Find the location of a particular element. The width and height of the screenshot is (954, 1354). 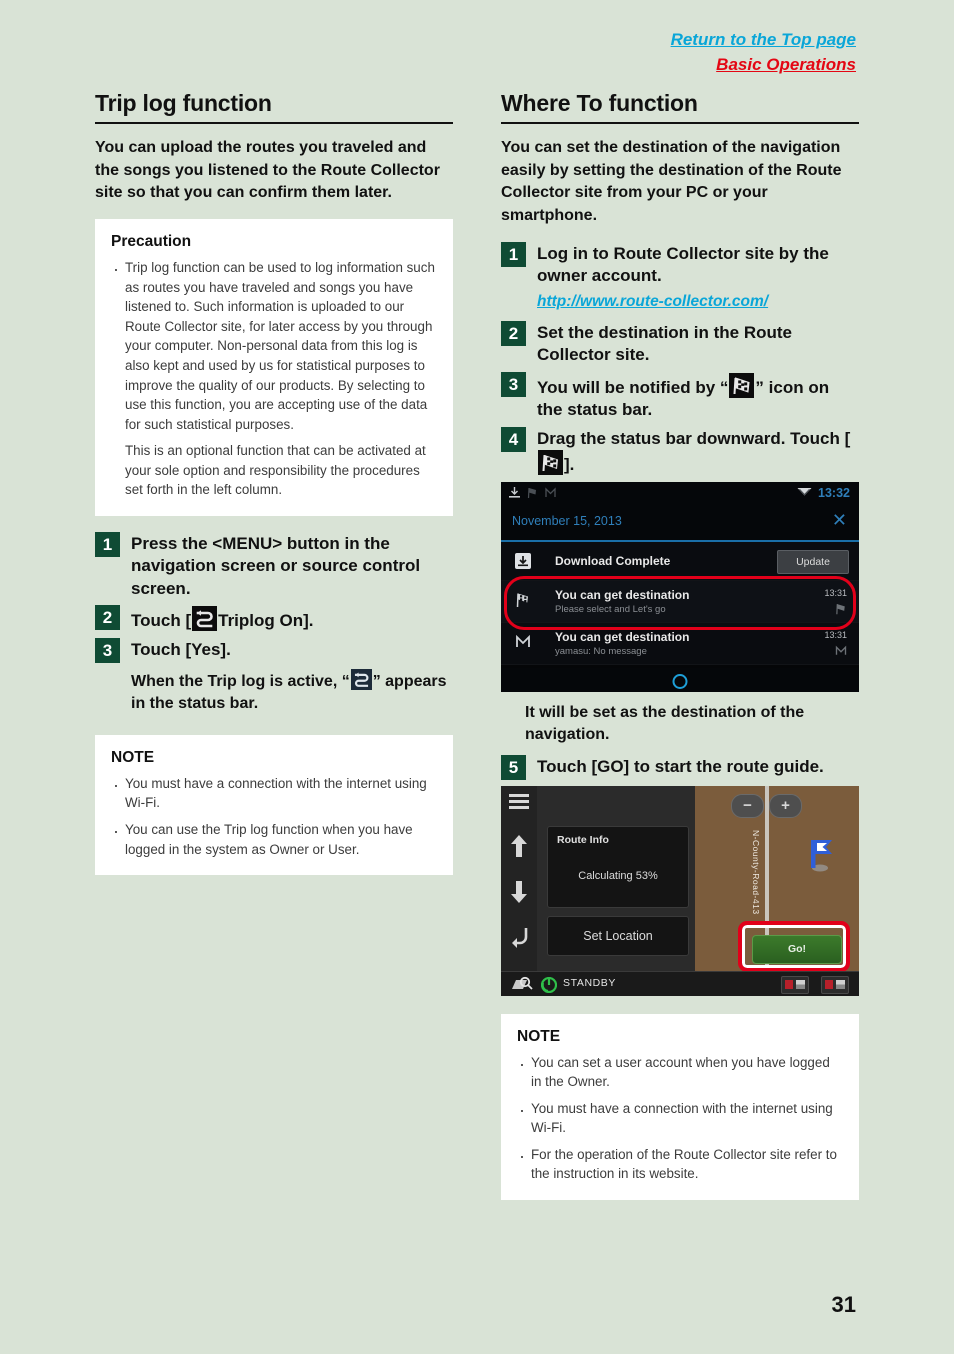

road-label: N-County-Road-413 is located at coordinates (756, 872).